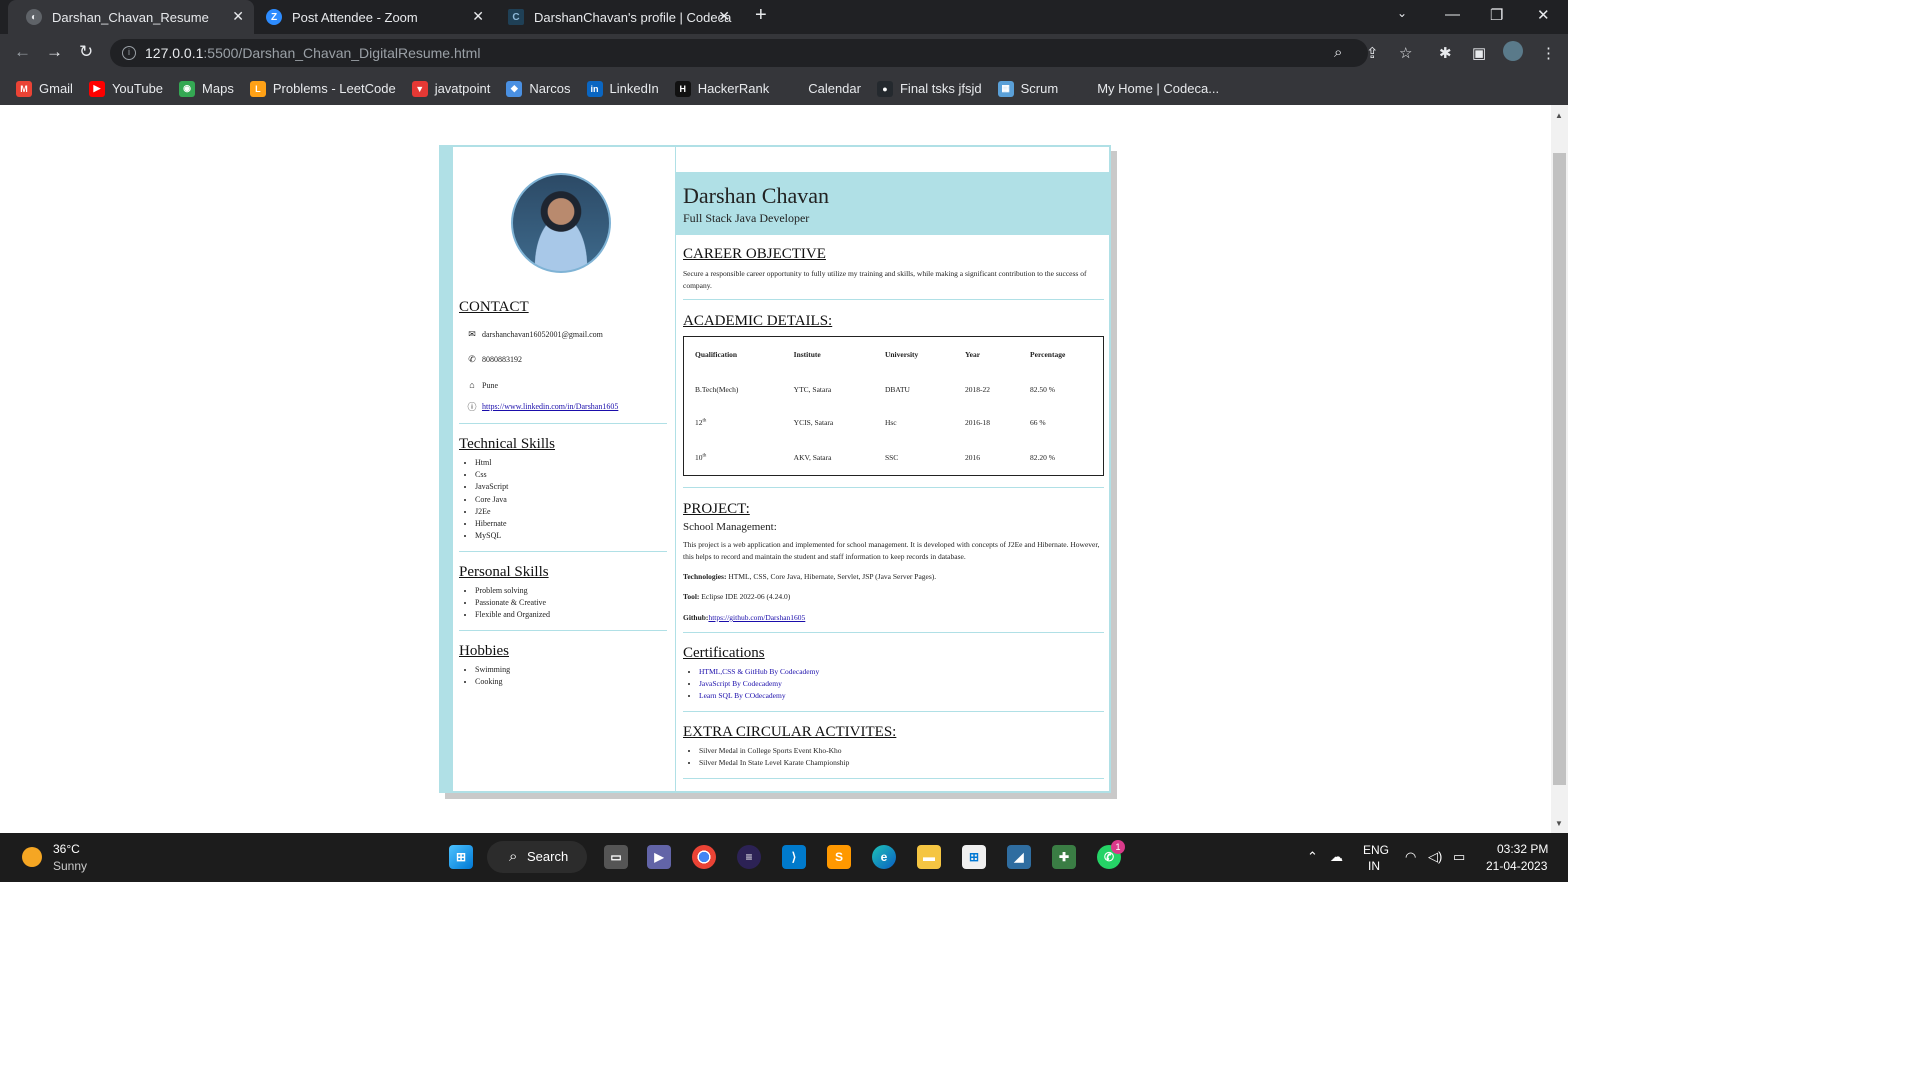  I want to click on table-cell: 66 %, so click(1038, 423).